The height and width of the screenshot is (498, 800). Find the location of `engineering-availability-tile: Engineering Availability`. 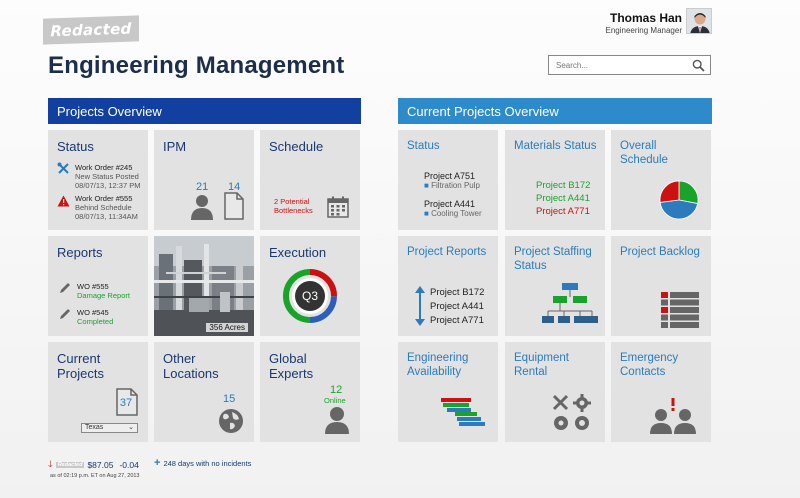

engineering-availability-tile: Engineering Availability is located at coordinates (448, 392).